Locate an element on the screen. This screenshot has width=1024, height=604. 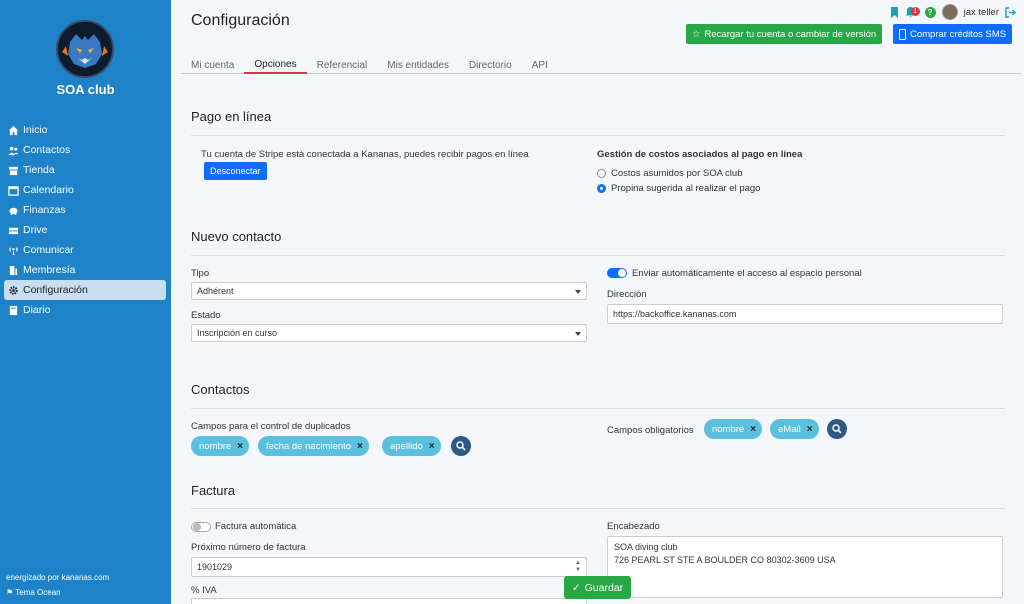
toggle-knob is located at coordinates (197, 527).